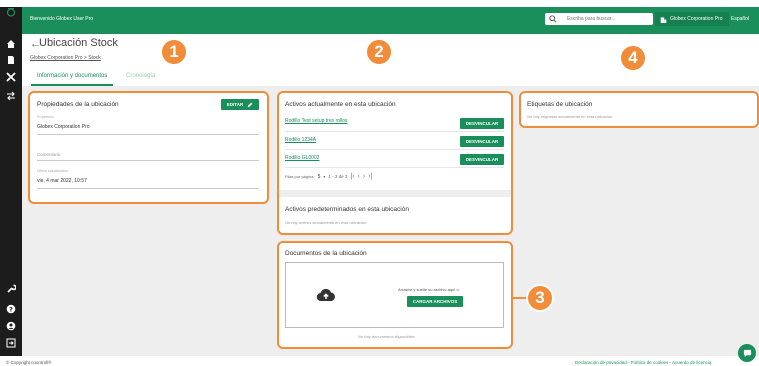 The height and width of the screenshot is (366, 759). What do you see at coordinates (11, 343) in the screenshot?
I see `logout-icon` at bounding box center [11, 343].